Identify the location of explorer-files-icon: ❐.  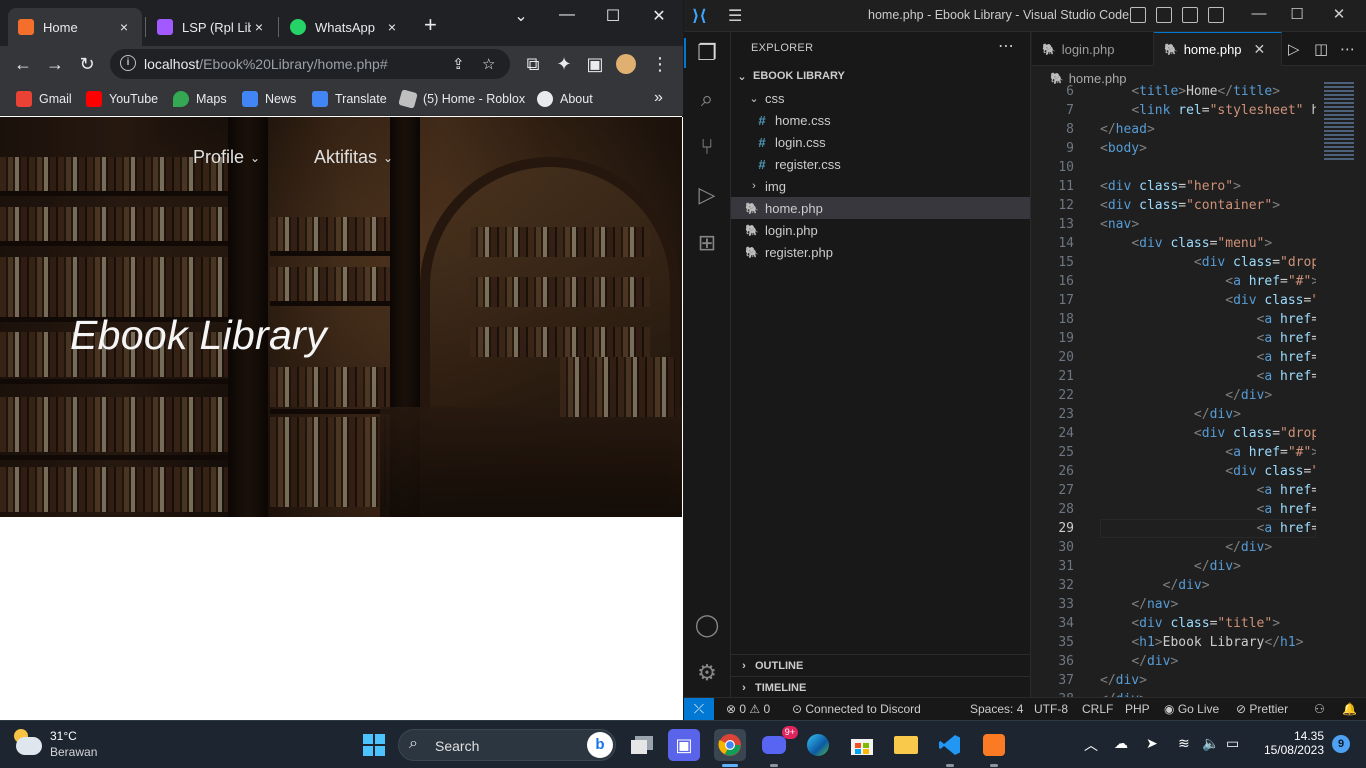
(707, 53).